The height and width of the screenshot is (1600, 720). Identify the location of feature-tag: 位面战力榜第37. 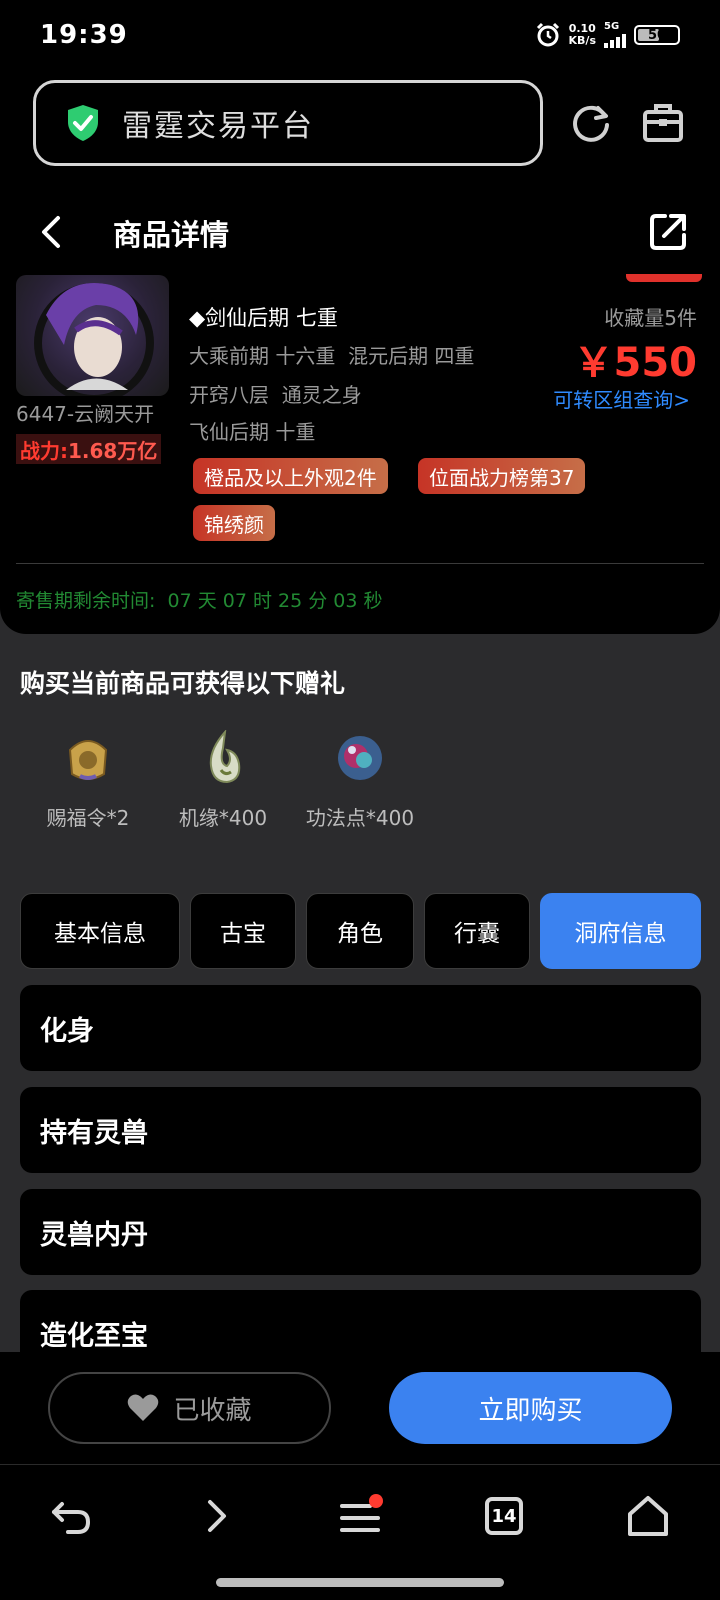
(502, 476).